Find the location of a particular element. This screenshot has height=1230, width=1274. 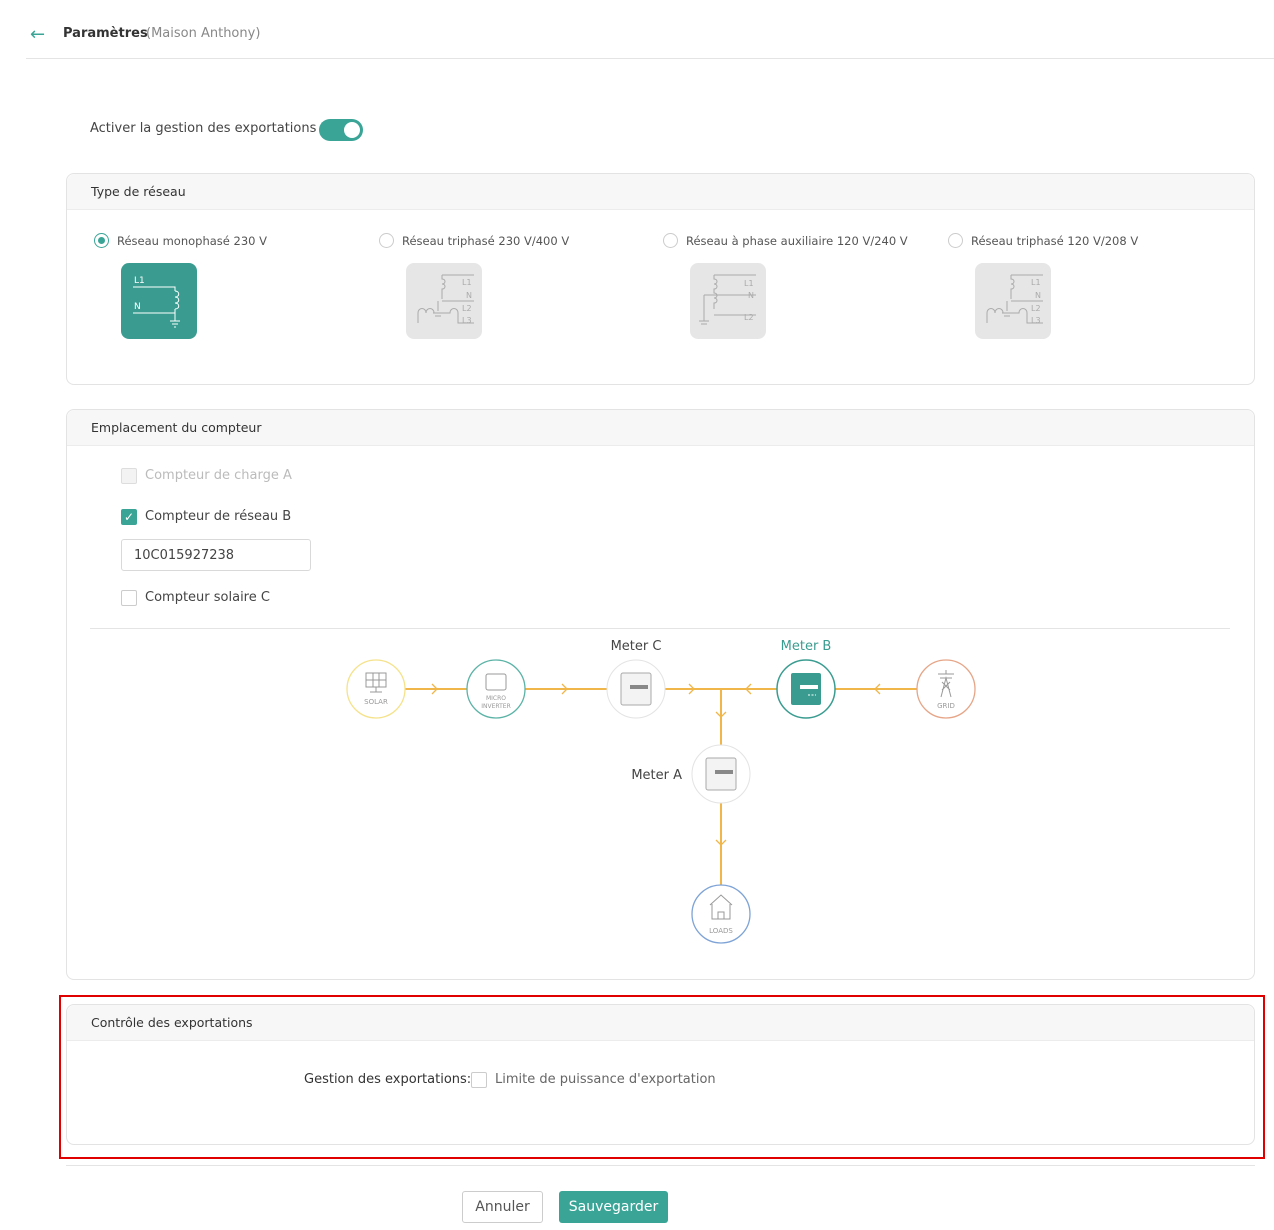

grid-label: GRID is located at coordinates (946, 706).